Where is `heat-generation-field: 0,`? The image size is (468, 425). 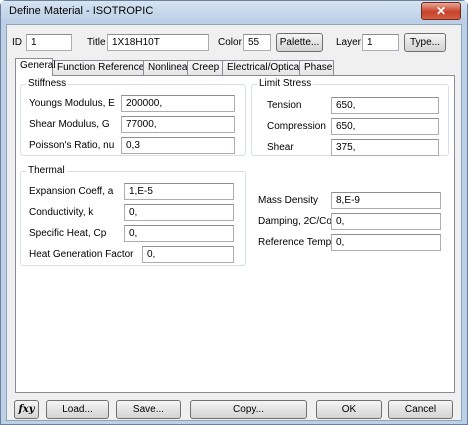
heat-generation-field: 0, is located at coordinates (188, 254).